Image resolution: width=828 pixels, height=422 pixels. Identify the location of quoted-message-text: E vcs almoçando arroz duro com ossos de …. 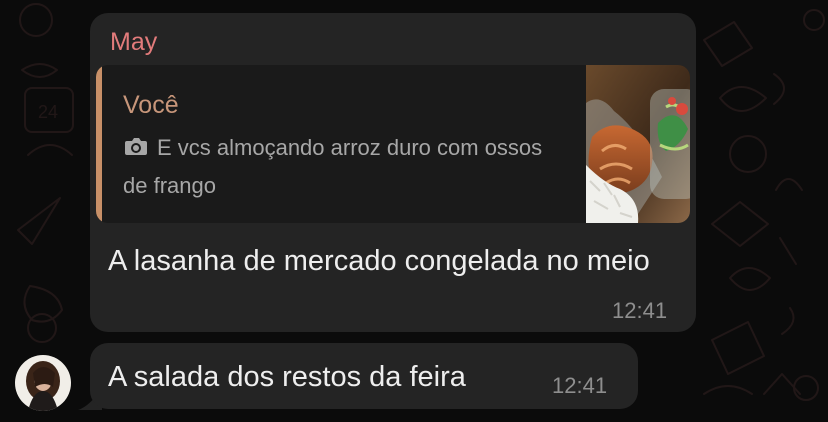
(333, 166).